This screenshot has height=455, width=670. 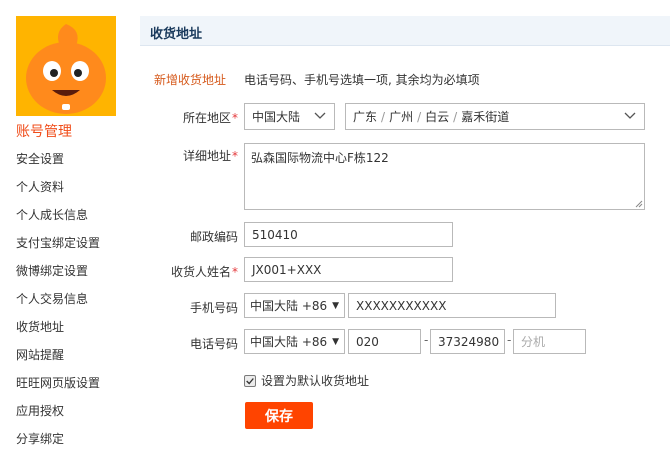 What do you see at coordinates (76, 189) in the screenshot?
I see `sidebar-item-profile: 个人资料` at bounding box center [76, 189].